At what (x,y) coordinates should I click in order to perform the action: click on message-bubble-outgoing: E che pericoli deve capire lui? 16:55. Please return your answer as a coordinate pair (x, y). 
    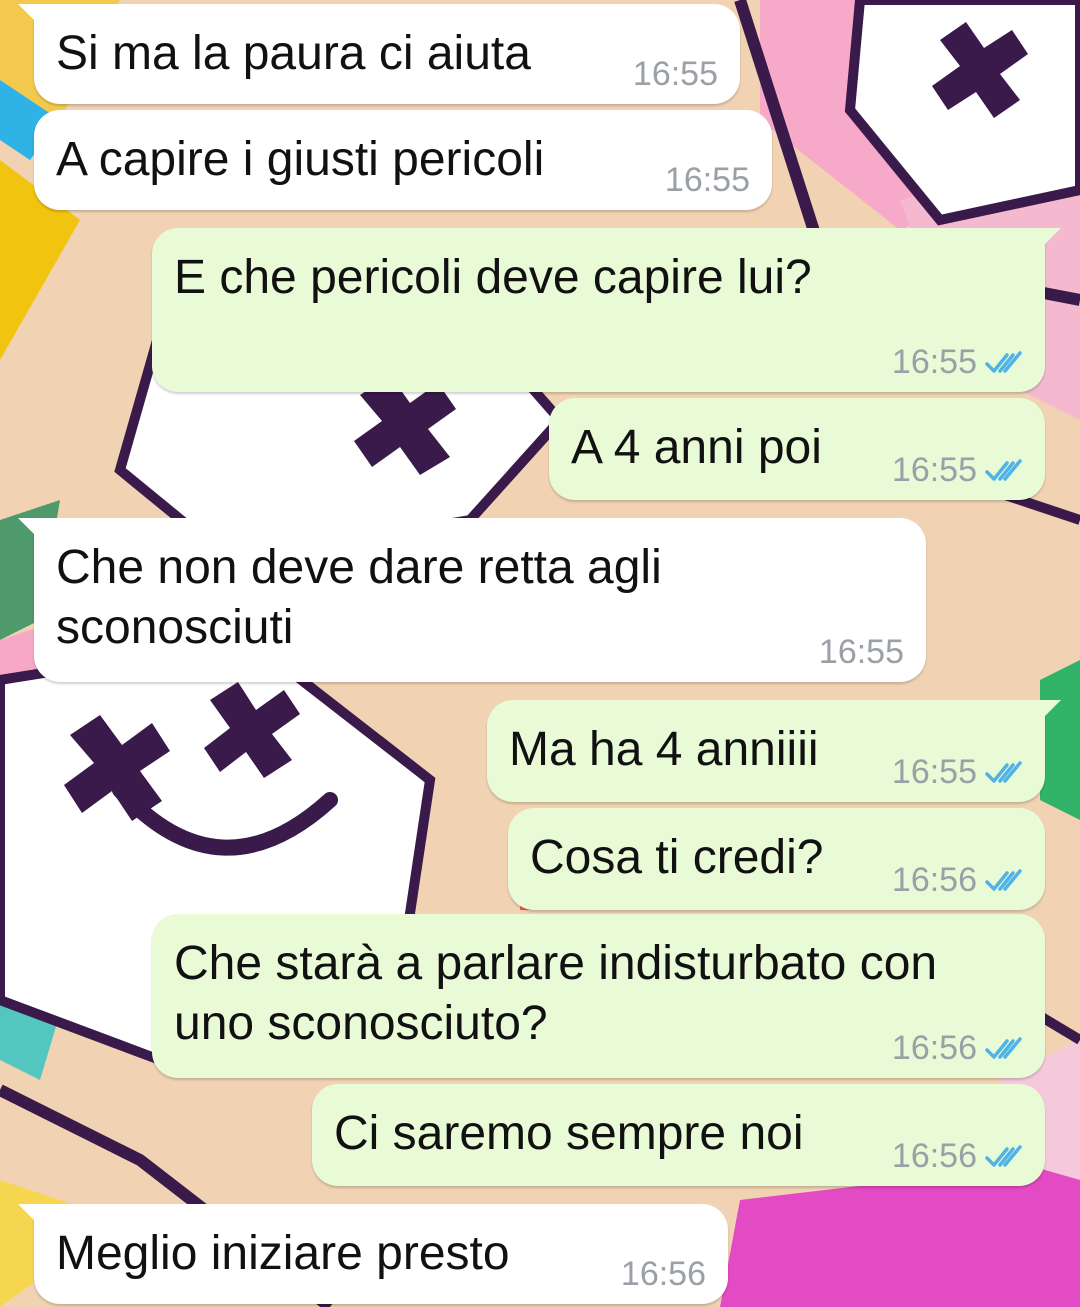
    Looking at the image, I should click on (606, 310).